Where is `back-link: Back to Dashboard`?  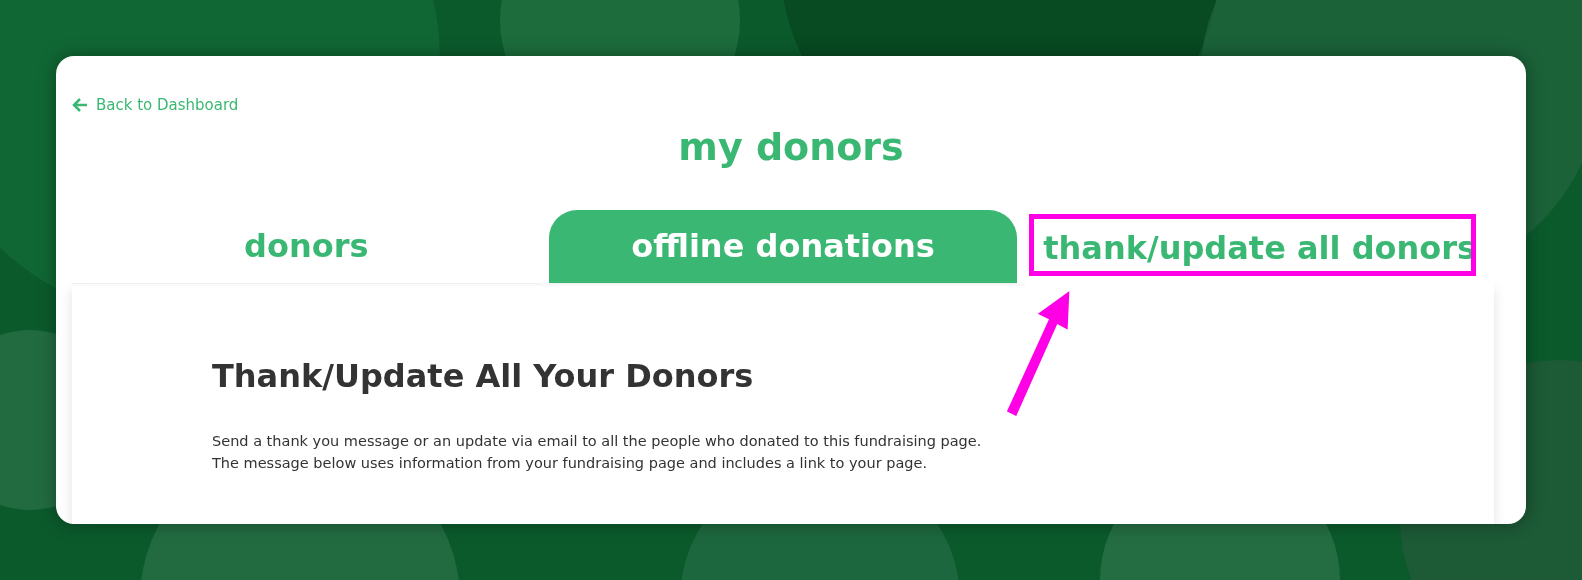
back-link: Back to Dashboard is located at coordinates (155, 105).